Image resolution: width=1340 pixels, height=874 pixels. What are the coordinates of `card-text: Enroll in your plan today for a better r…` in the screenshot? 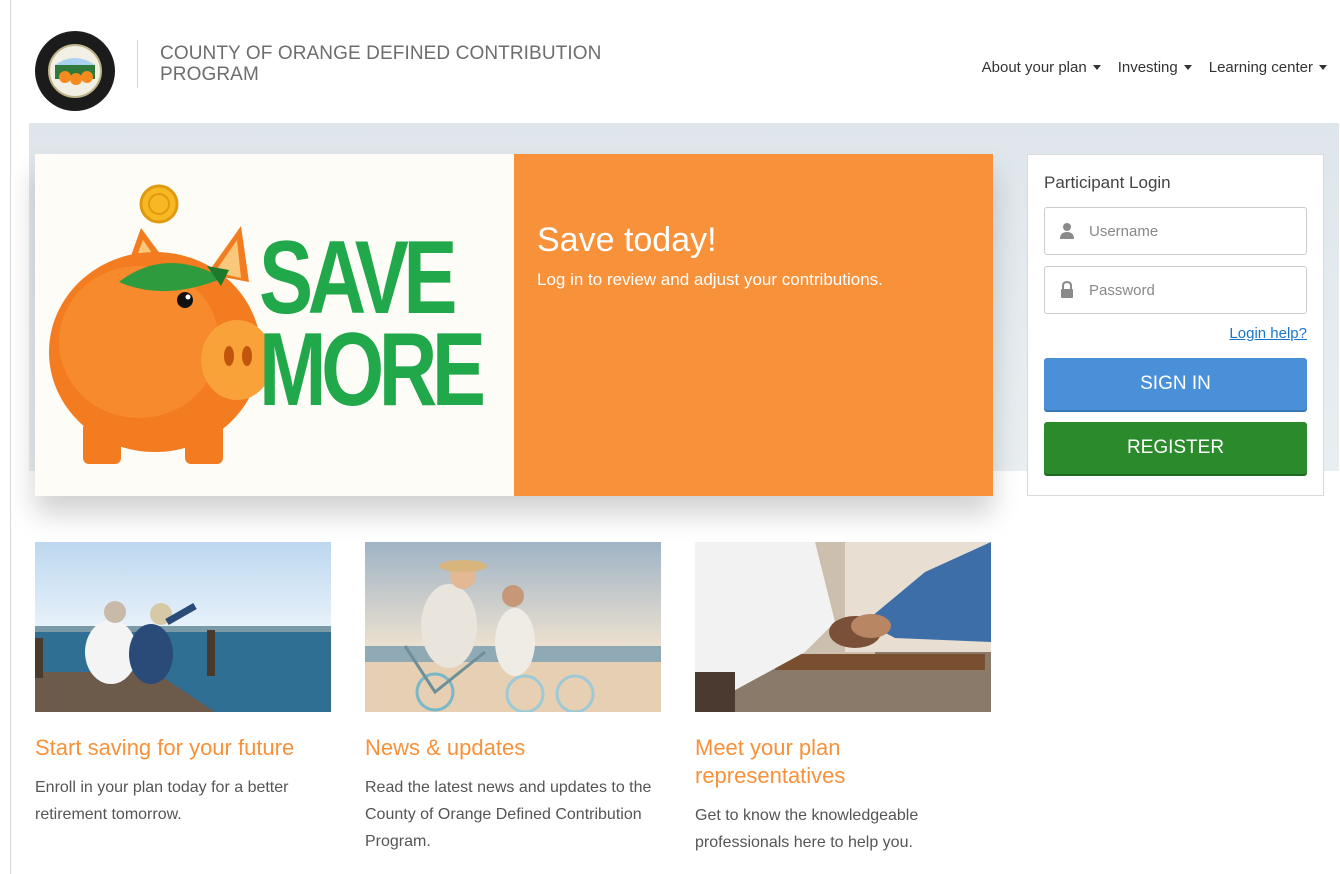 It's located at (162, 801).